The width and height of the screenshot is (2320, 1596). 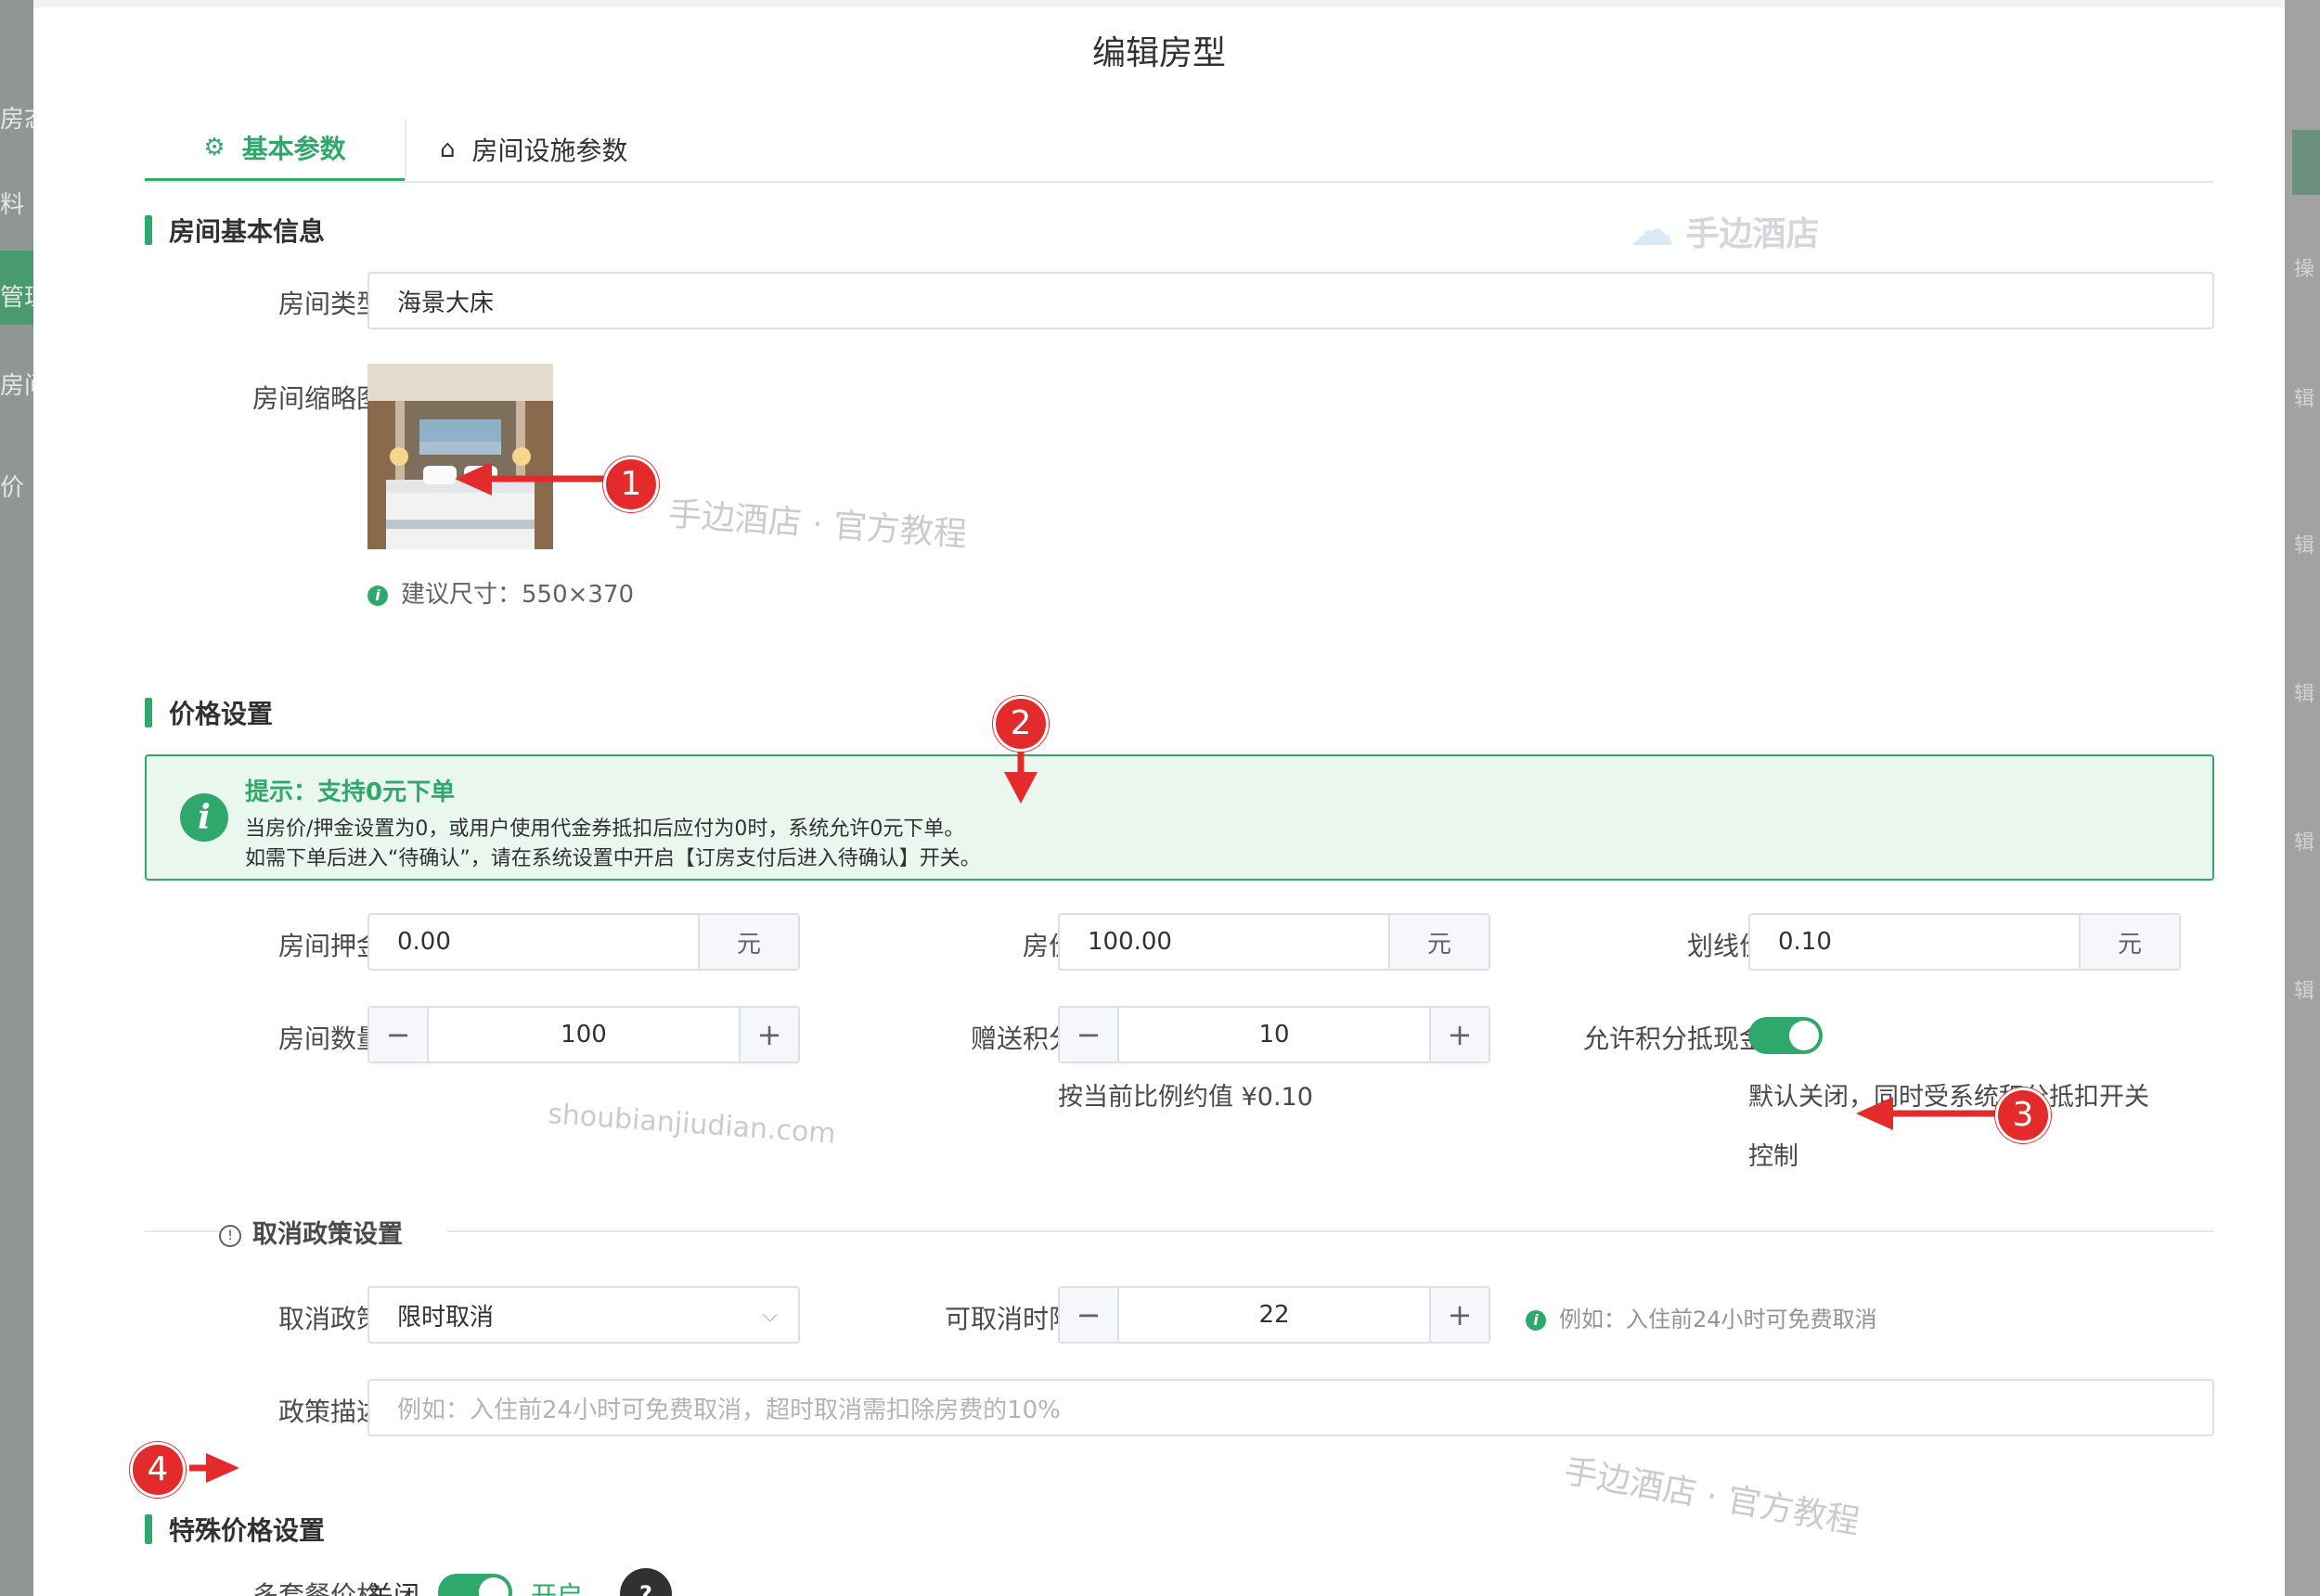 What do you see at coordinates (1021, 724) in the screenshot?
I see `callout-badge-2: 2` at bounding box center [1021, 724].